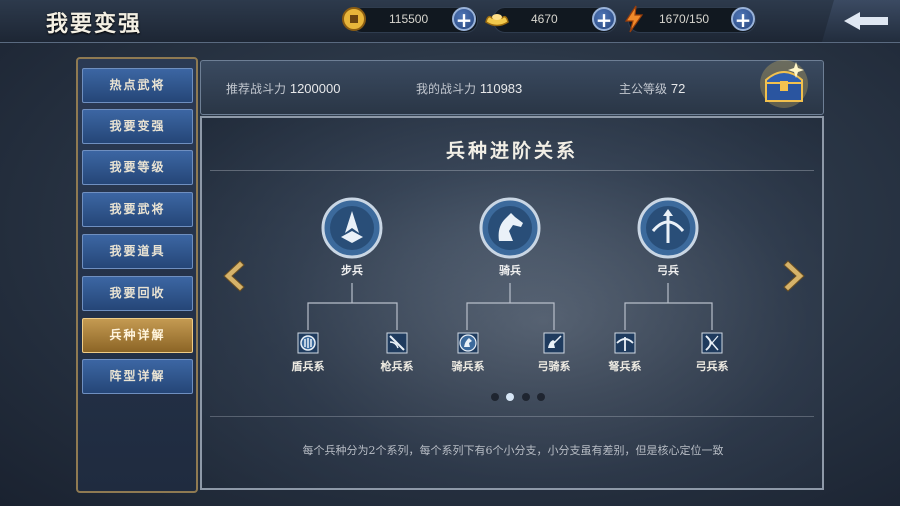  Describe the element at coordinates (308, 366) in the screenshot. I see `sub-label-shield: 盾兵系` at that location.